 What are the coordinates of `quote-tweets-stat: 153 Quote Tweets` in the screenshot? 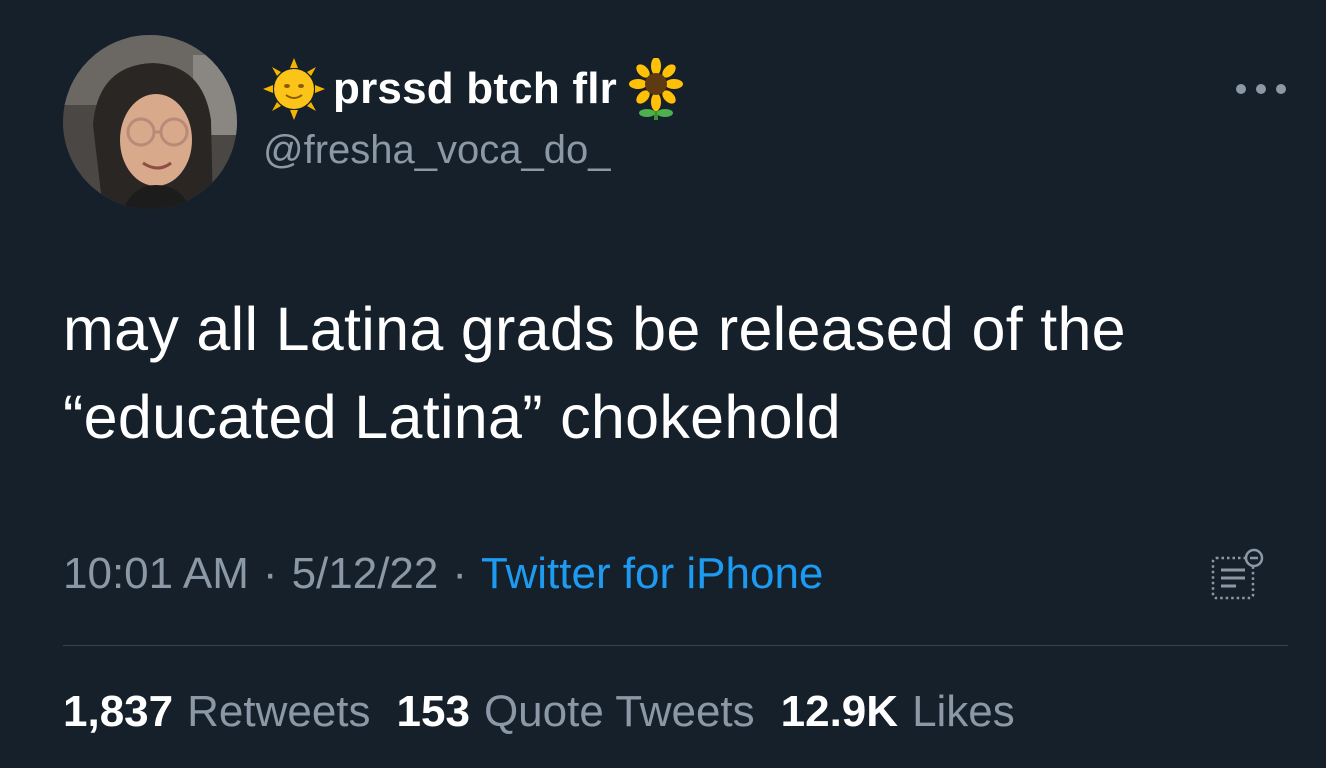 It's located at (576, 712).